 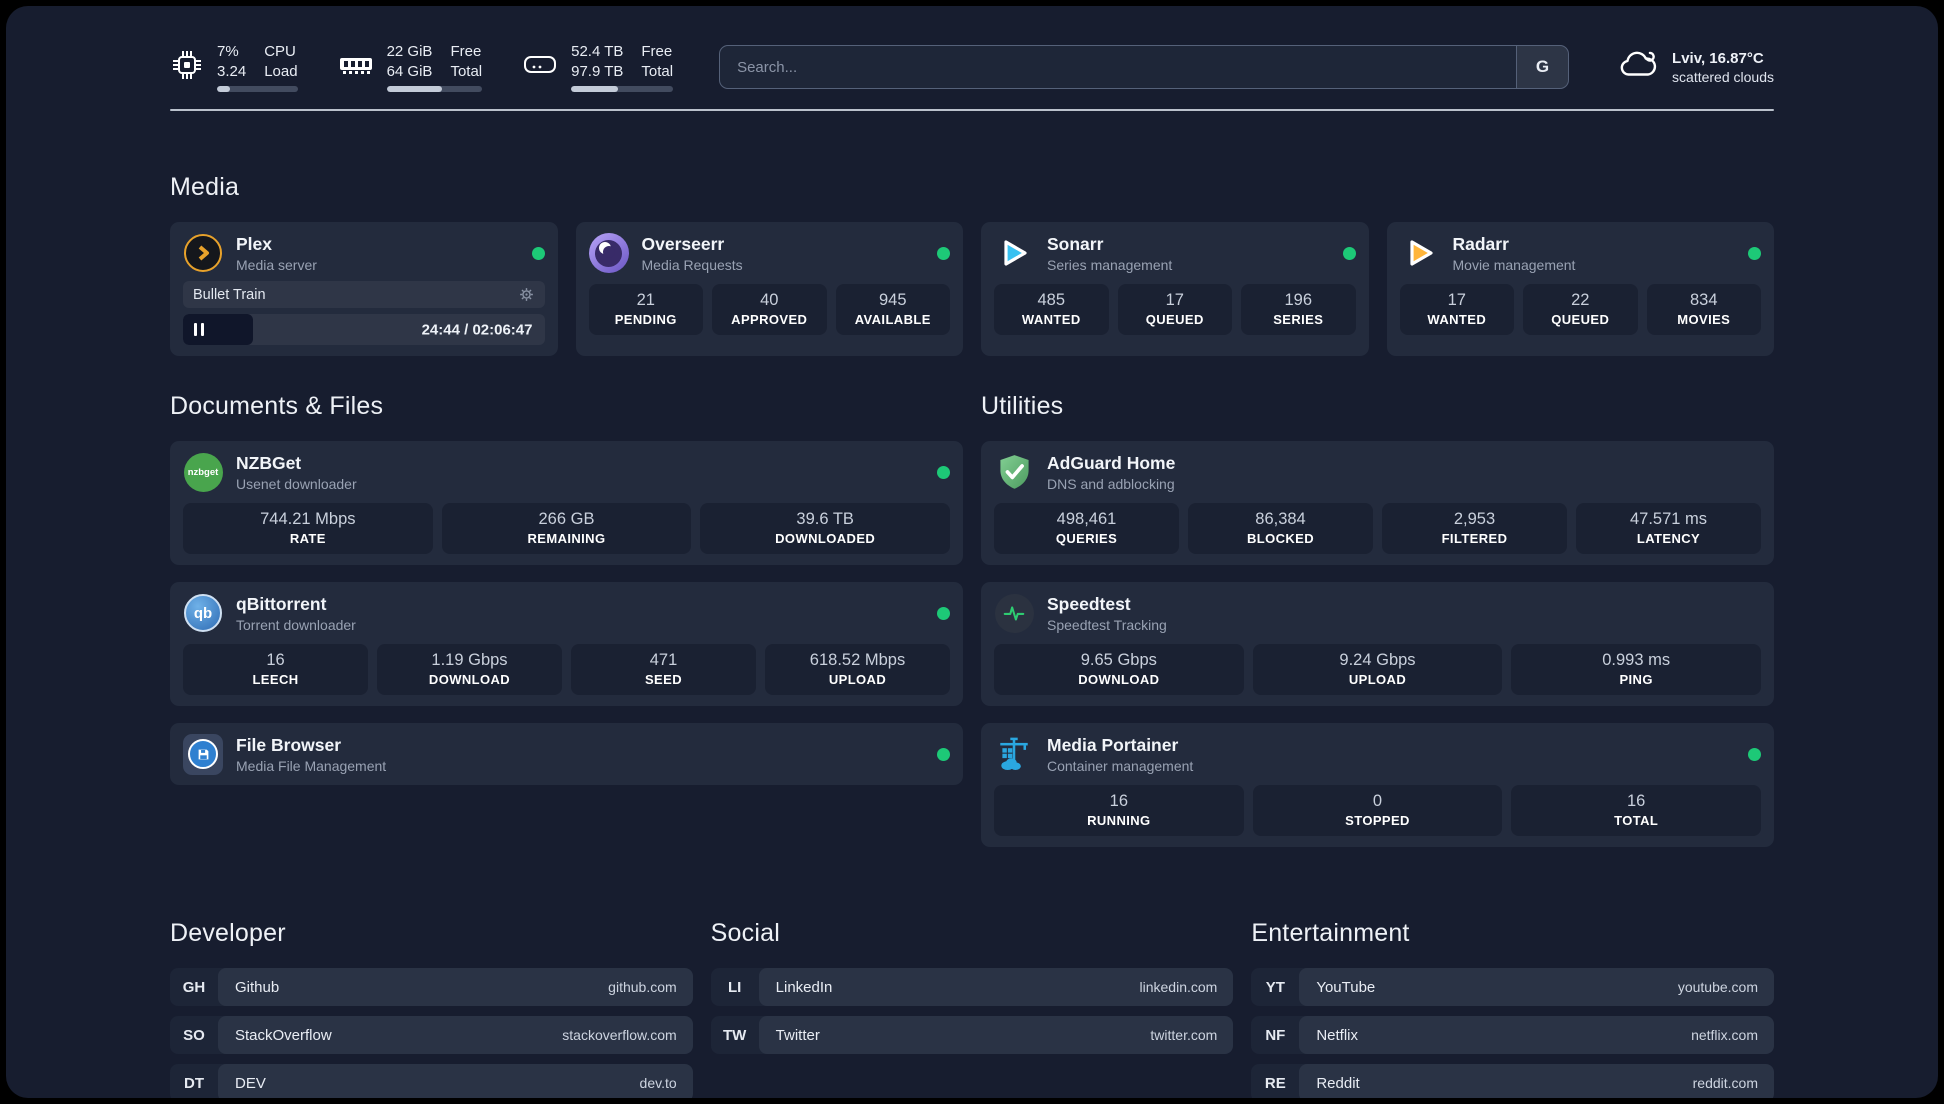 What do you see at coordinates (1377, 810) in the screenshot?
I see `stat-tile: 0 STOPPED` at bounding box center [1377, 810].